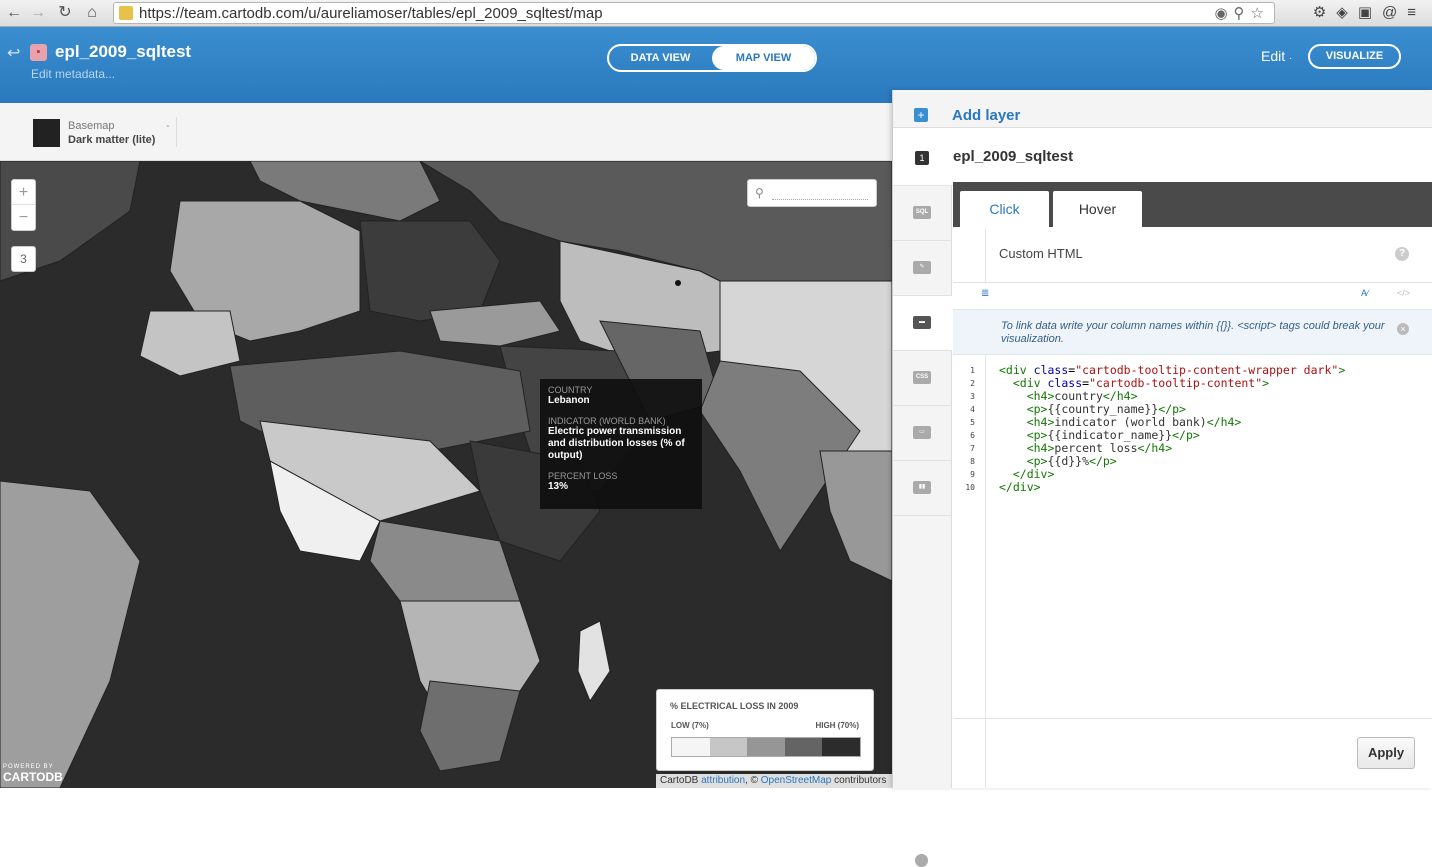 The image size is (1432, 867). I want to click on cartodb-logo: POWERED BY CARTODB, so click(33, 774).